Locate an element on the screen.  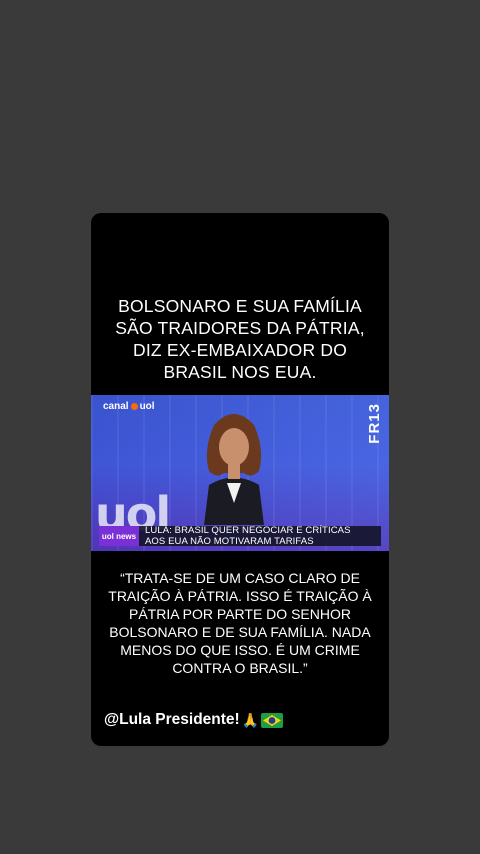
handle-line: @Lula Presidente! 🙏 is located at coordinates (194, 720).